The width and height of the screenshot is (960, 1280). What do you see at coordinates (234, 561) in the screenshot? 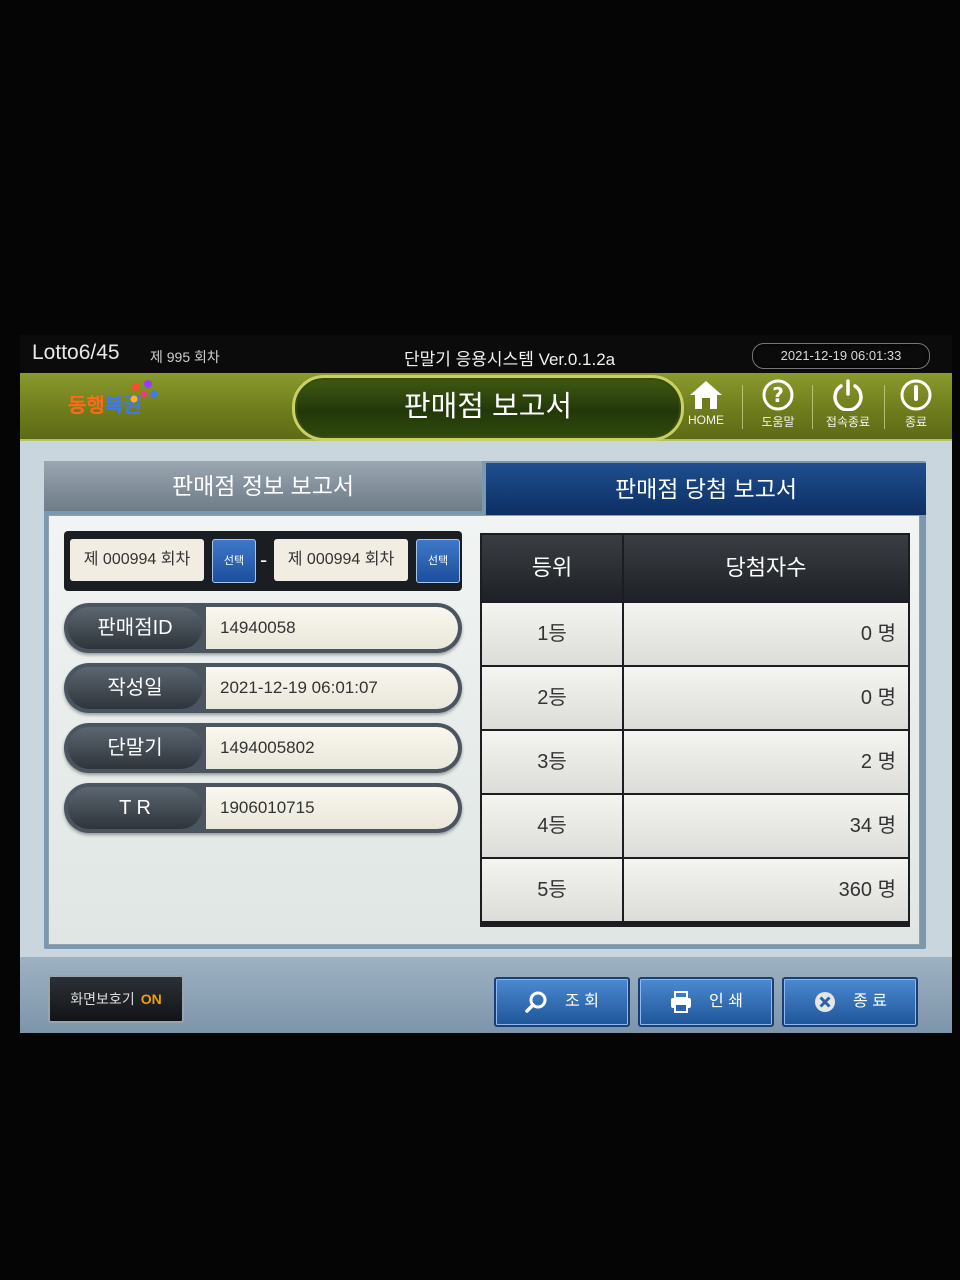
I see `round-from-select-button: 선택` at bounding box center [234, 561].